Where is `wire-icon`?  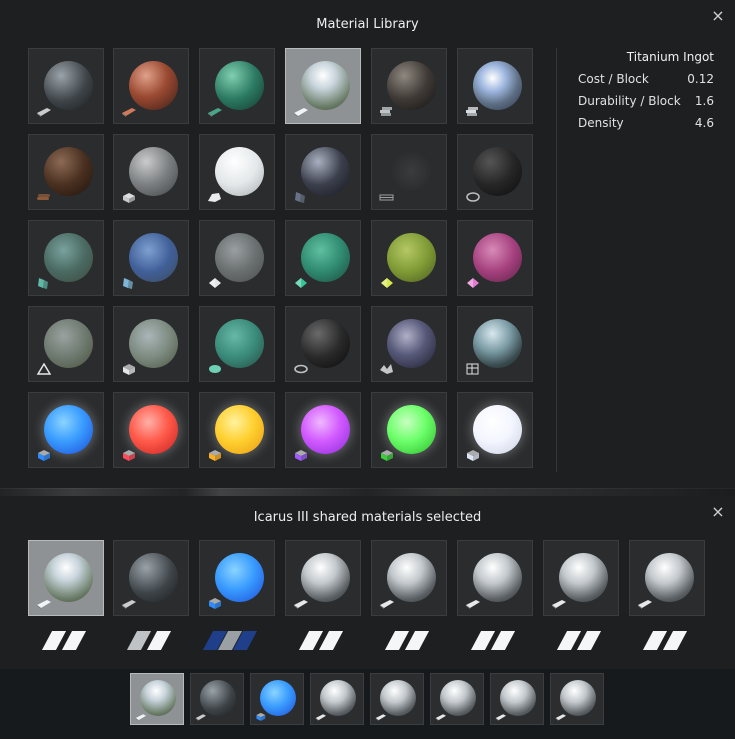
wire-icon is located at coordinates (472, 369).